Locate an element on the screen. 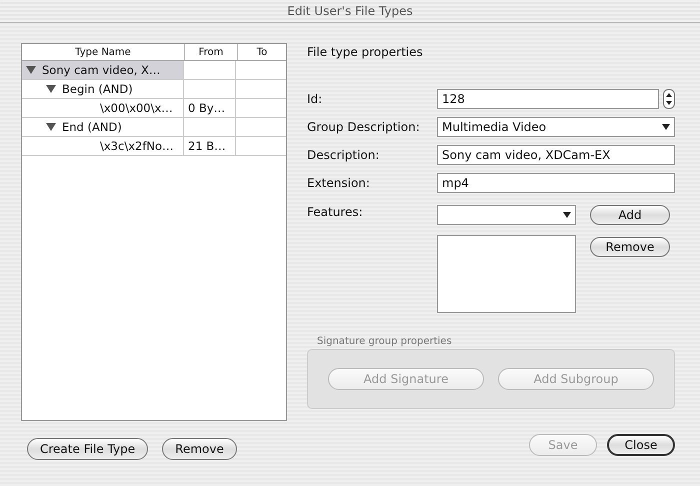  window-title: Edit User's File Types is located at coordinates (350, 11).